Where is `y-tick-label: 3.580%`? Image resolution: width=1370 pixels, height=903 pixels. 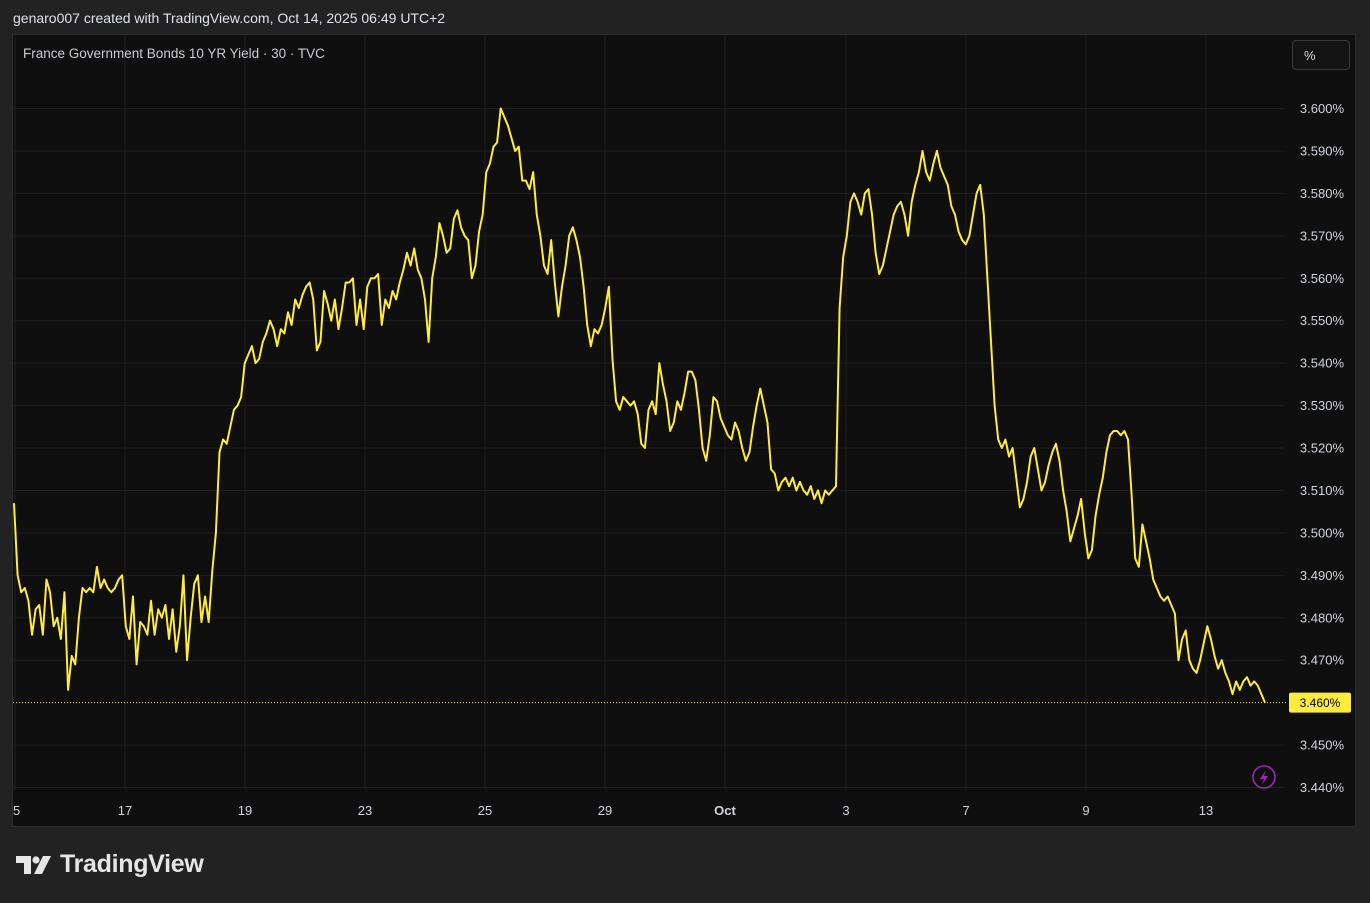
y-tick-label: 3.580% is located at coordinates (1322, 193).